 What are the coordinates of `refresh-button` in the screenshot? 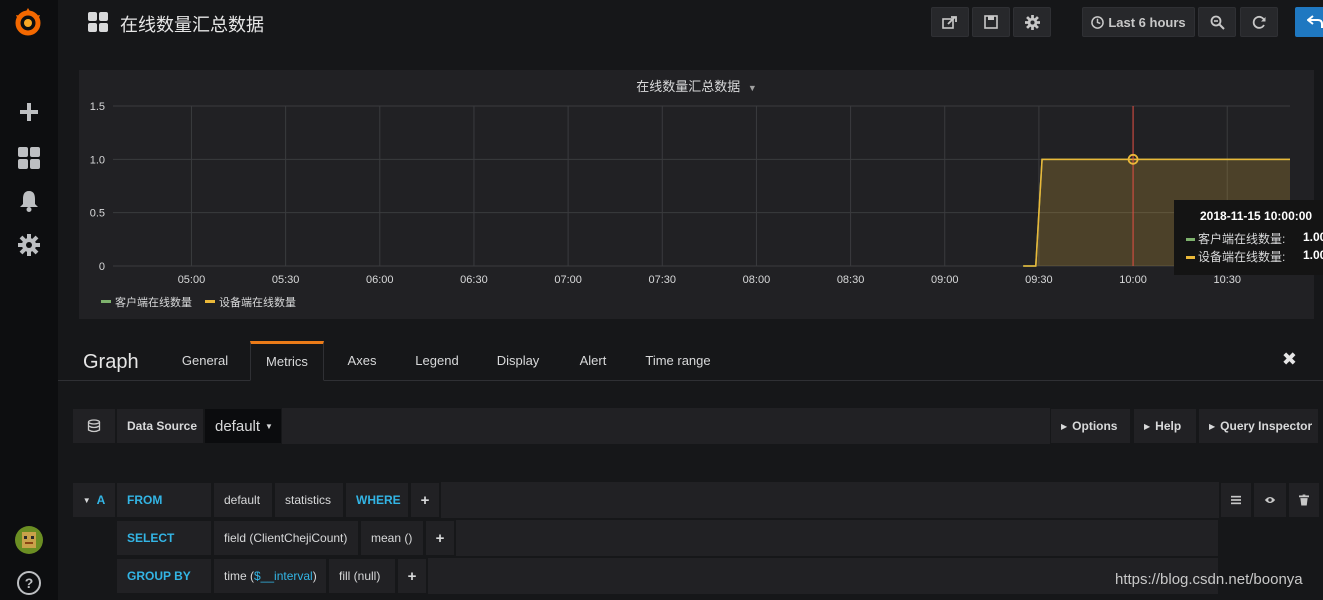 It's located at (1259, 22).